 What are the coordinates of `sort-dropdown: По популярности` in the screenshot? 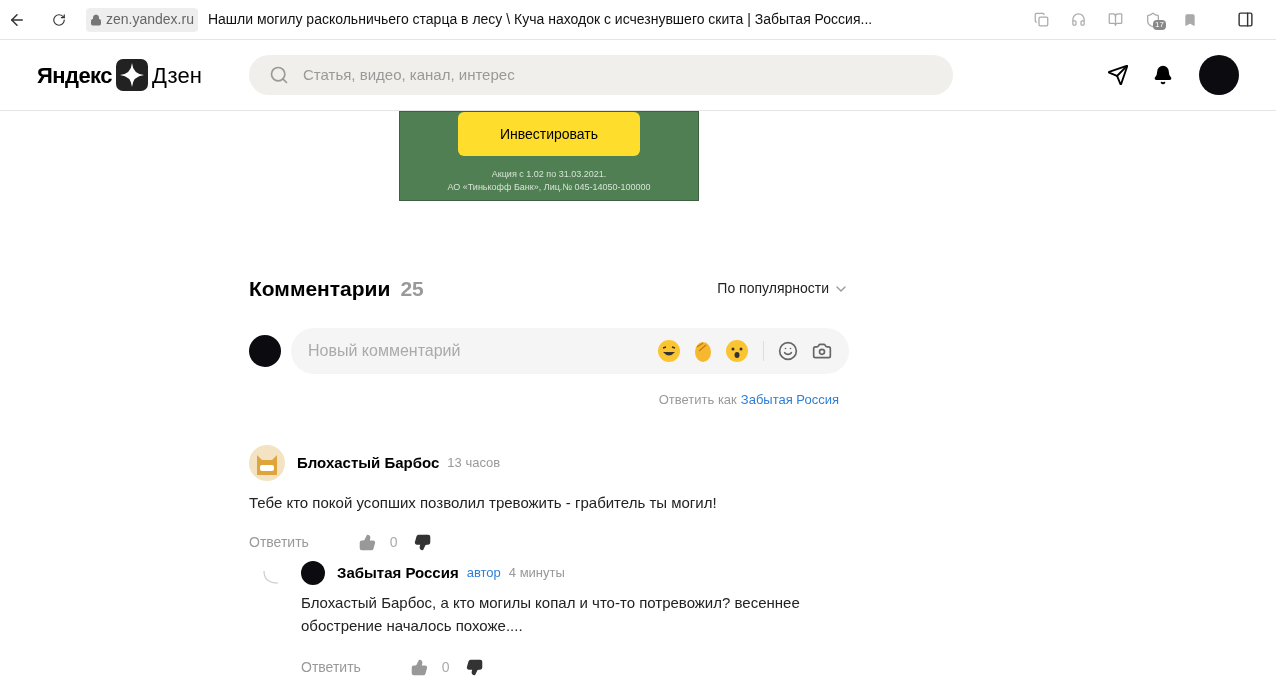 It's located at (783, 289).